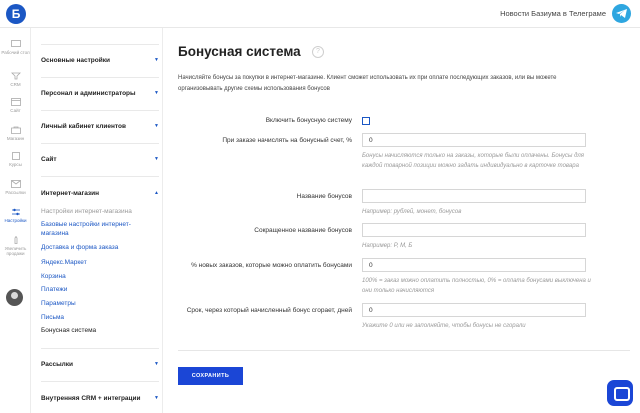 This screenshot has width=640, height=413. What do you see at coordinates (308, 120) in the screenshot?
I see `enable-bonus-label: Включить бонусную систему` at bounding box center [308, 120].